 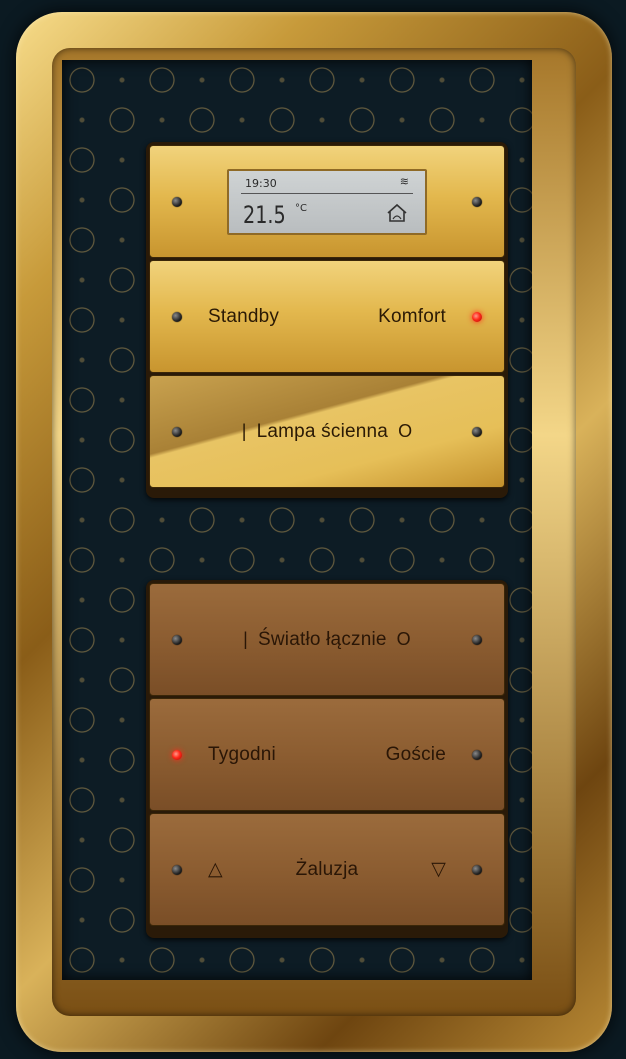 What do you see at coordinates (244, 316) in the screenshot?
I see `standby-label: Standby` at bounding box center [244, 316].